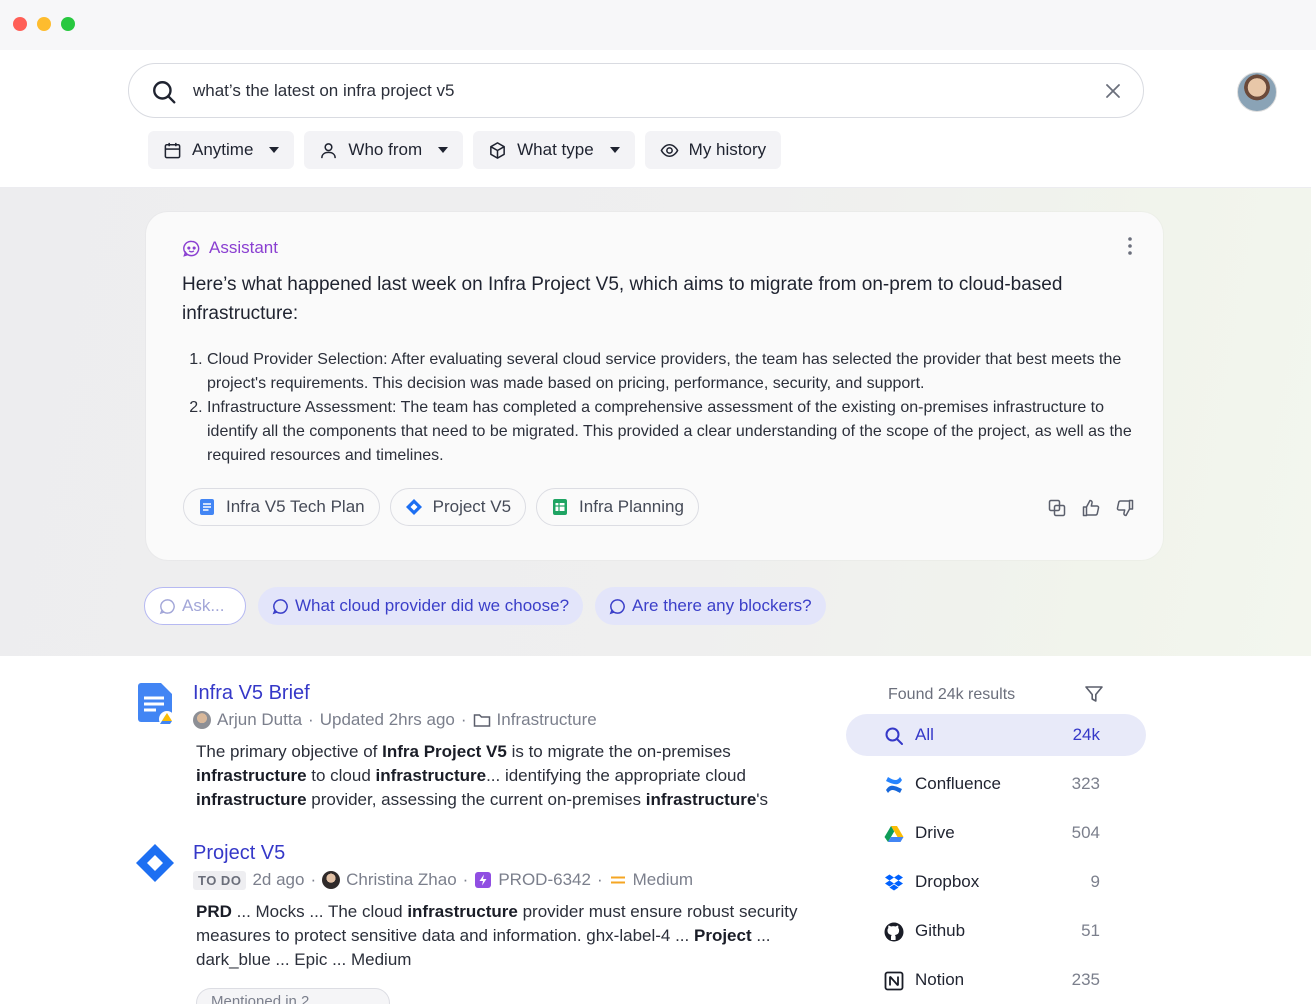 This screenshot has width=1316, height=1004. Describe the element at coordinates (1130, 246) in the screenshot. I see `more-options-icon` at that location.